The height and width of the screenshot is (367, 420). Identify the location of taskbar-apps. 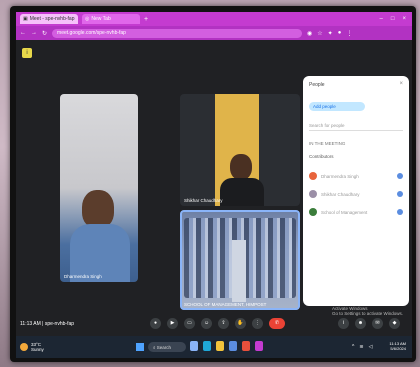
(226, 346).